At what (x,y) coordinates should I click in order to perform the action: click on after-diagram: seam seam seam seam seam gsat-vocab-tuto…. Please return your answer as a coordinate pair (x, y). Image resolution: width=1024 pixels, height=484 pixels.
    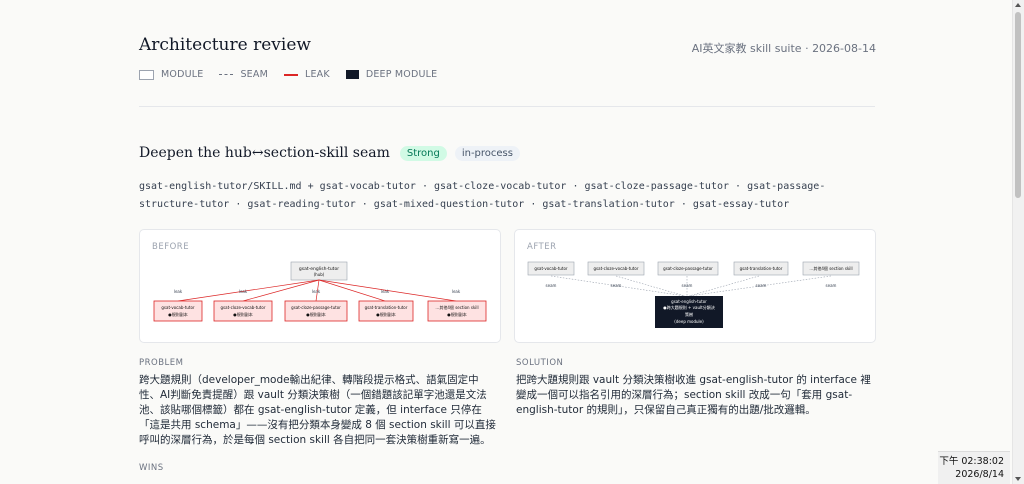
    Looking at the image, I should click on (693, 294).